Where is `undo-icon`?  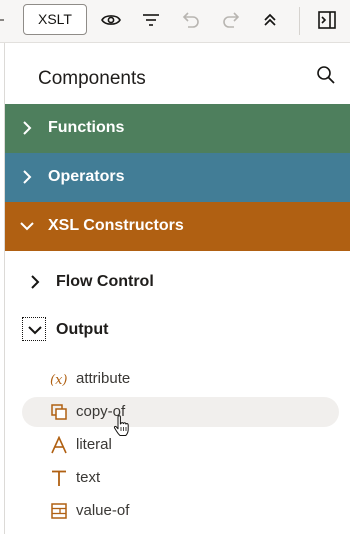
undo-icon is located at coordinates (191, 20).